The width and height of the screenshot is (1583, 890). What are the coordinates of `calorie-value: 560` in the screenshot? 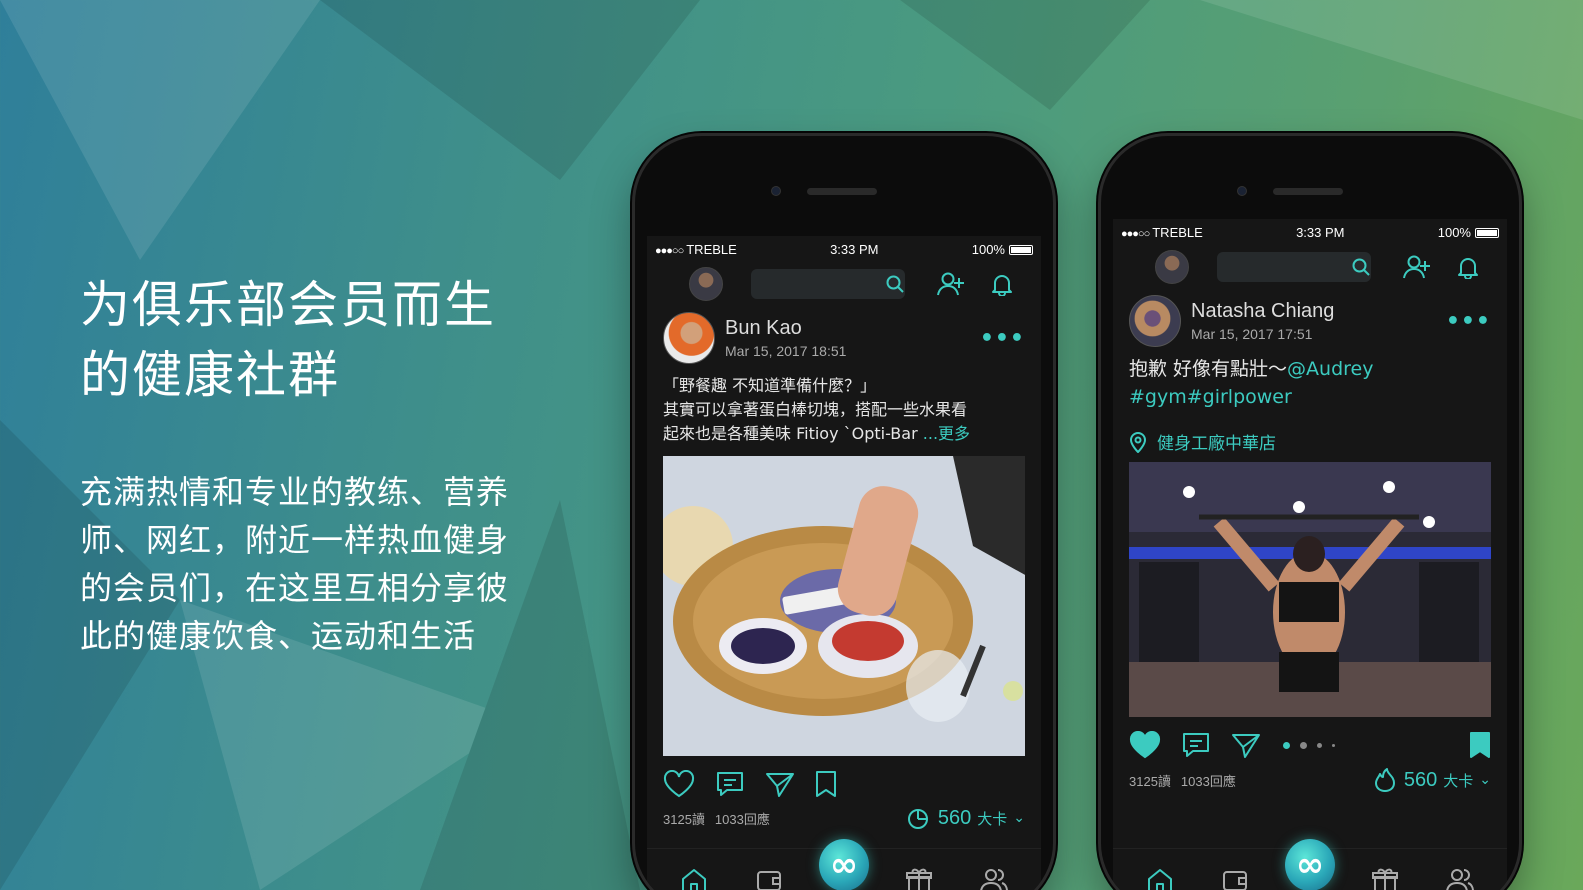 It's located at (954, 817).